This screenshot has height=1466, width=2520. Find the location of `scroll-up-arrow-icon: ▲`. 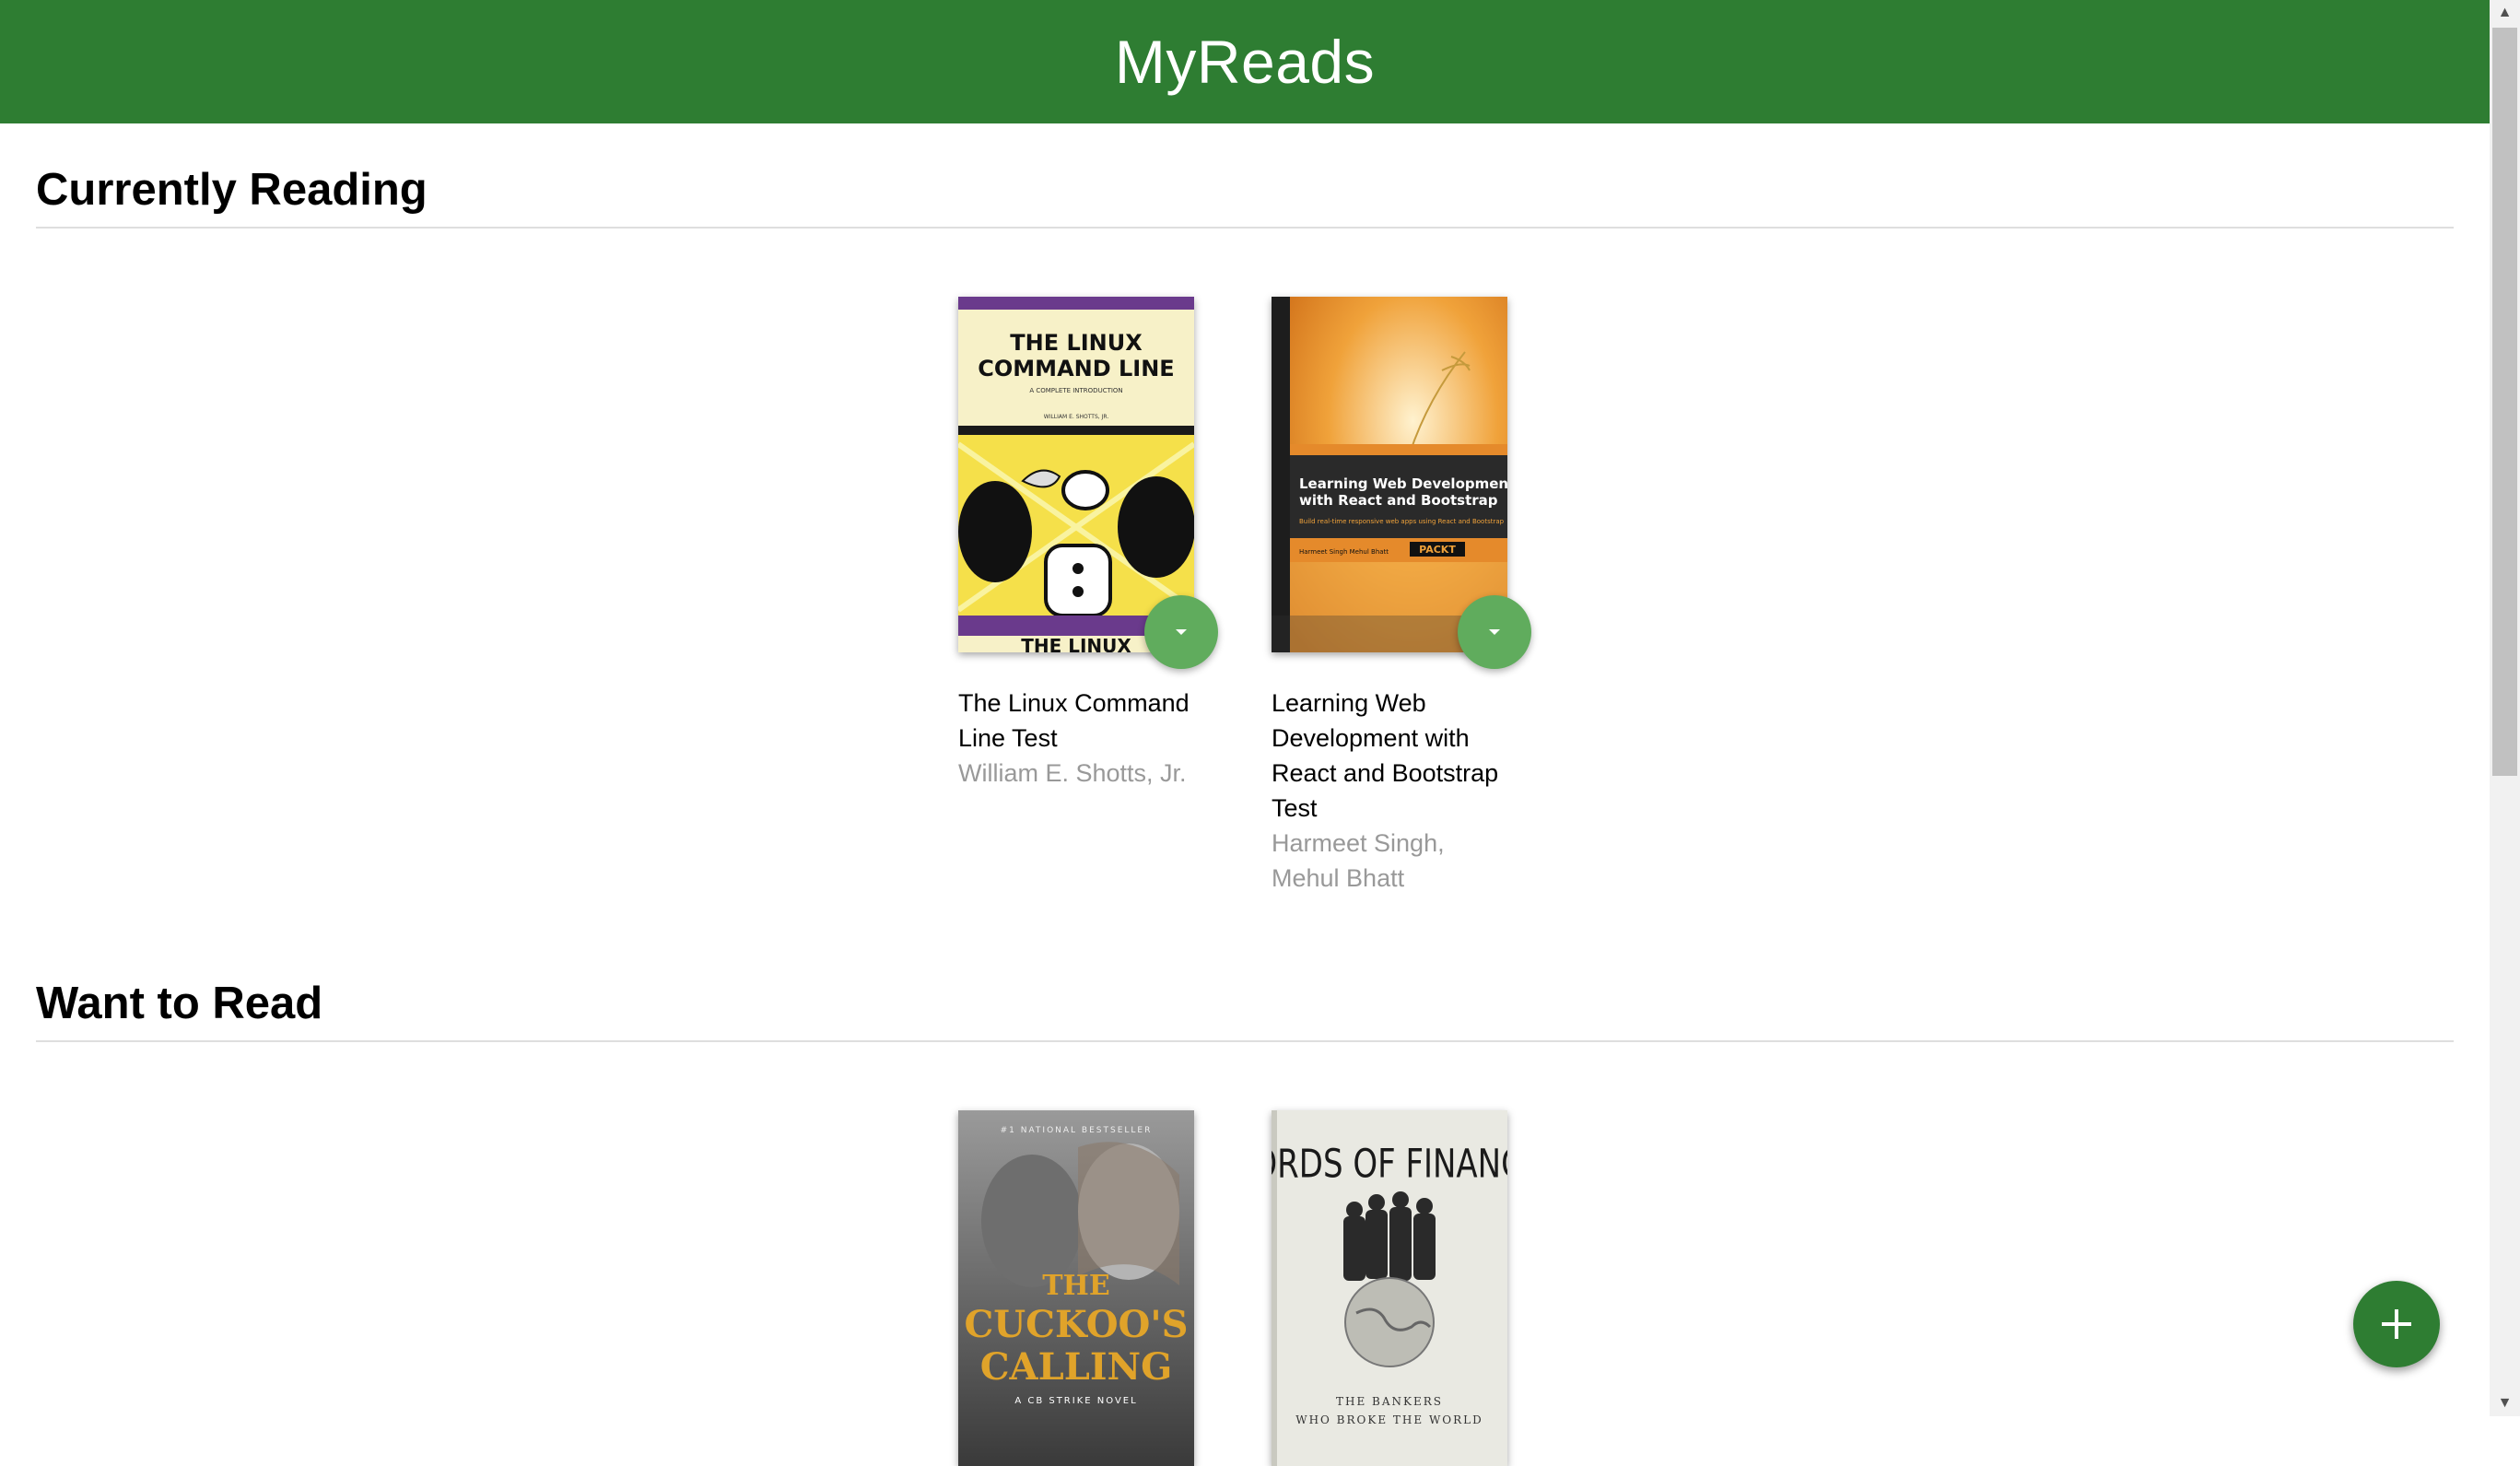

scroll-up-arrow-icon: ▲ is located at coordinates (2505, 13).